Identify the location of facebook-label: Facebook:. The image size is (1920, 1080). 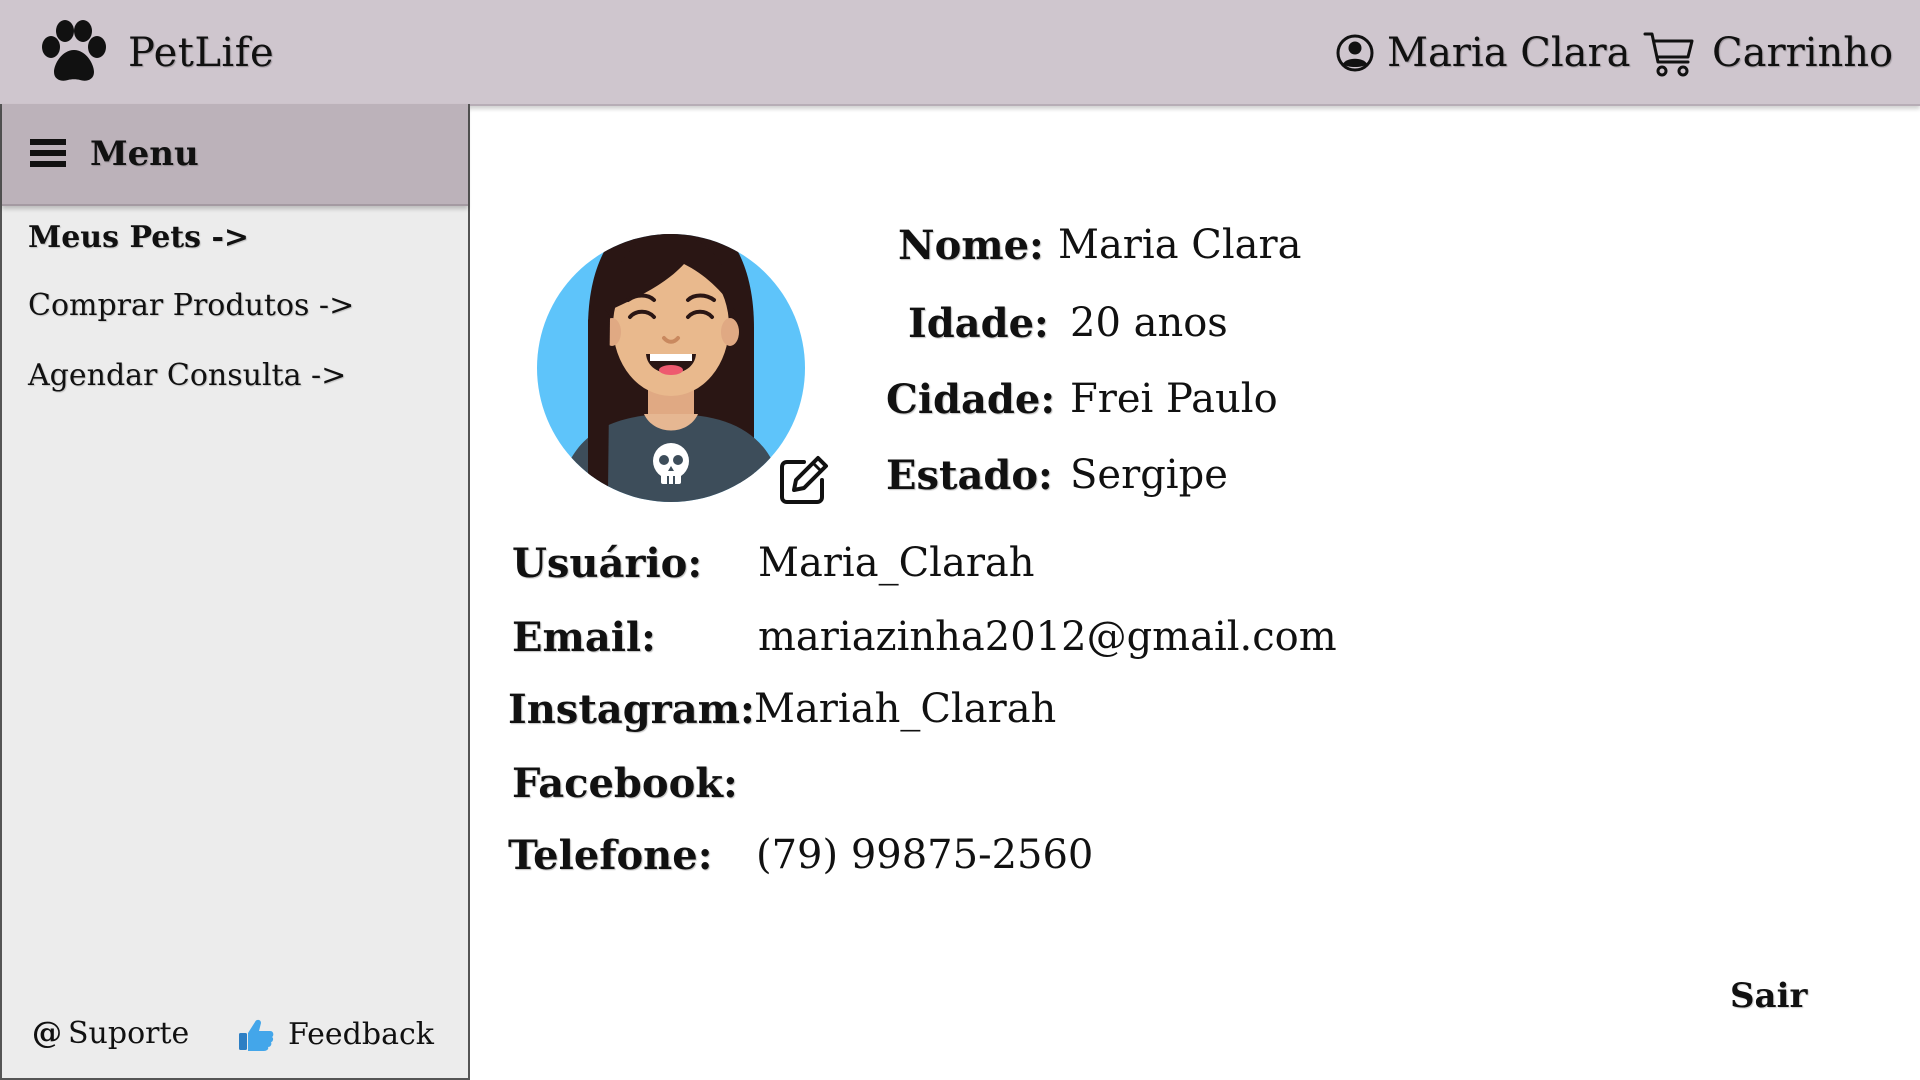
(625, 783).